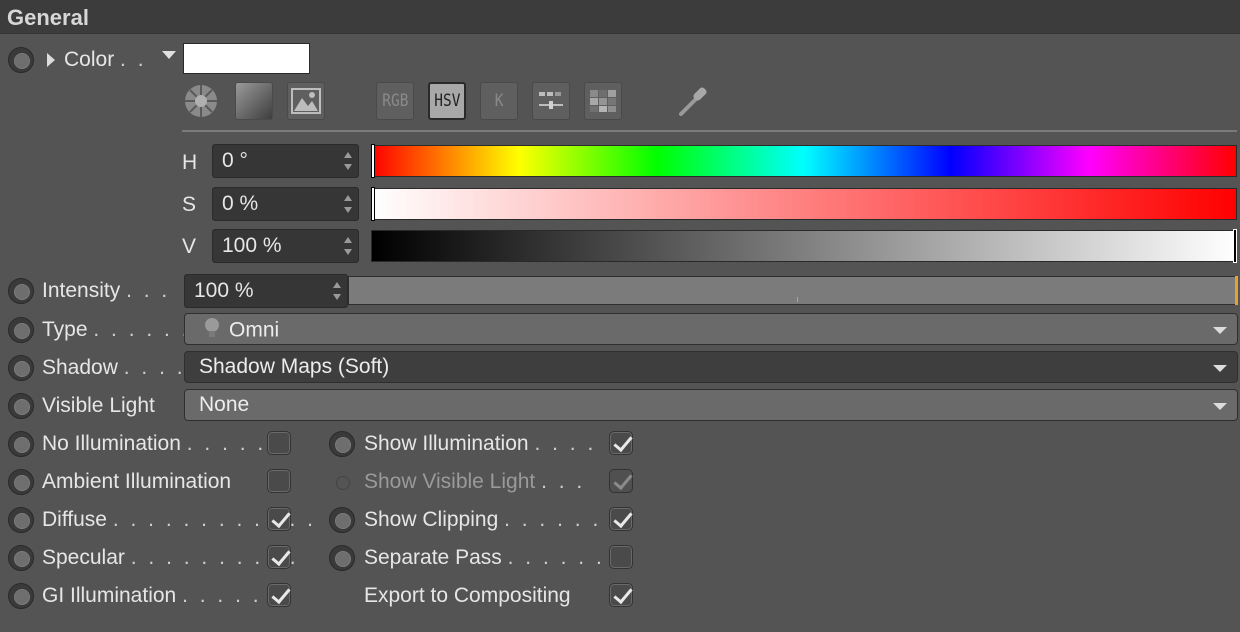  I want to click on eyedropper-icon, so click(692, 101).